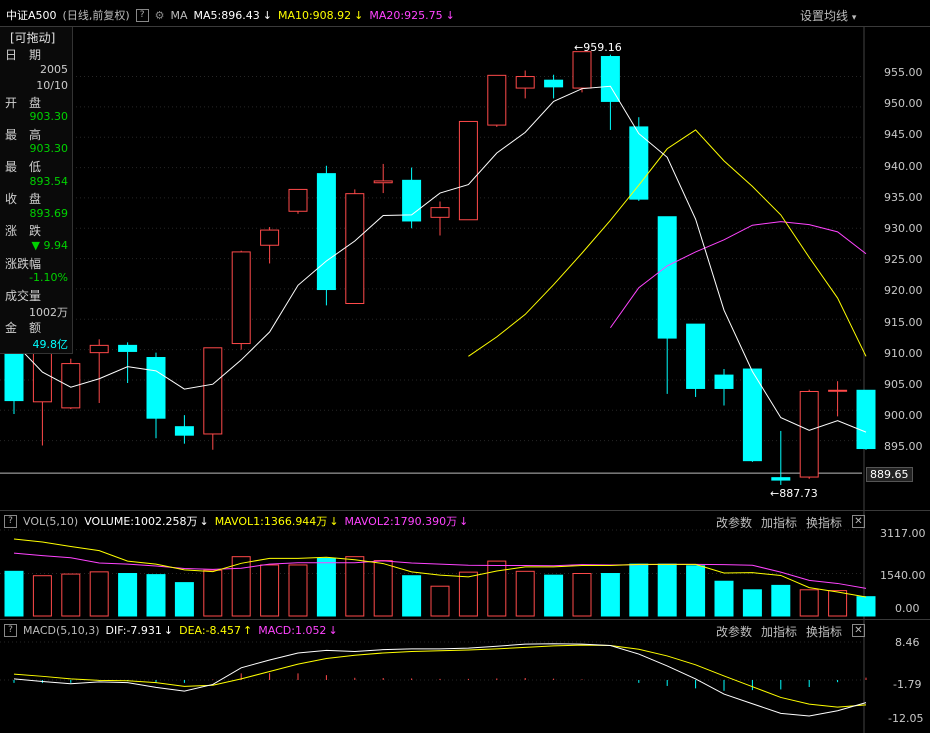  What do you see at coordinates (734, 631) in the screenshot?
I see `macd-params-button: 改参数` at bounding box center [734, 631].